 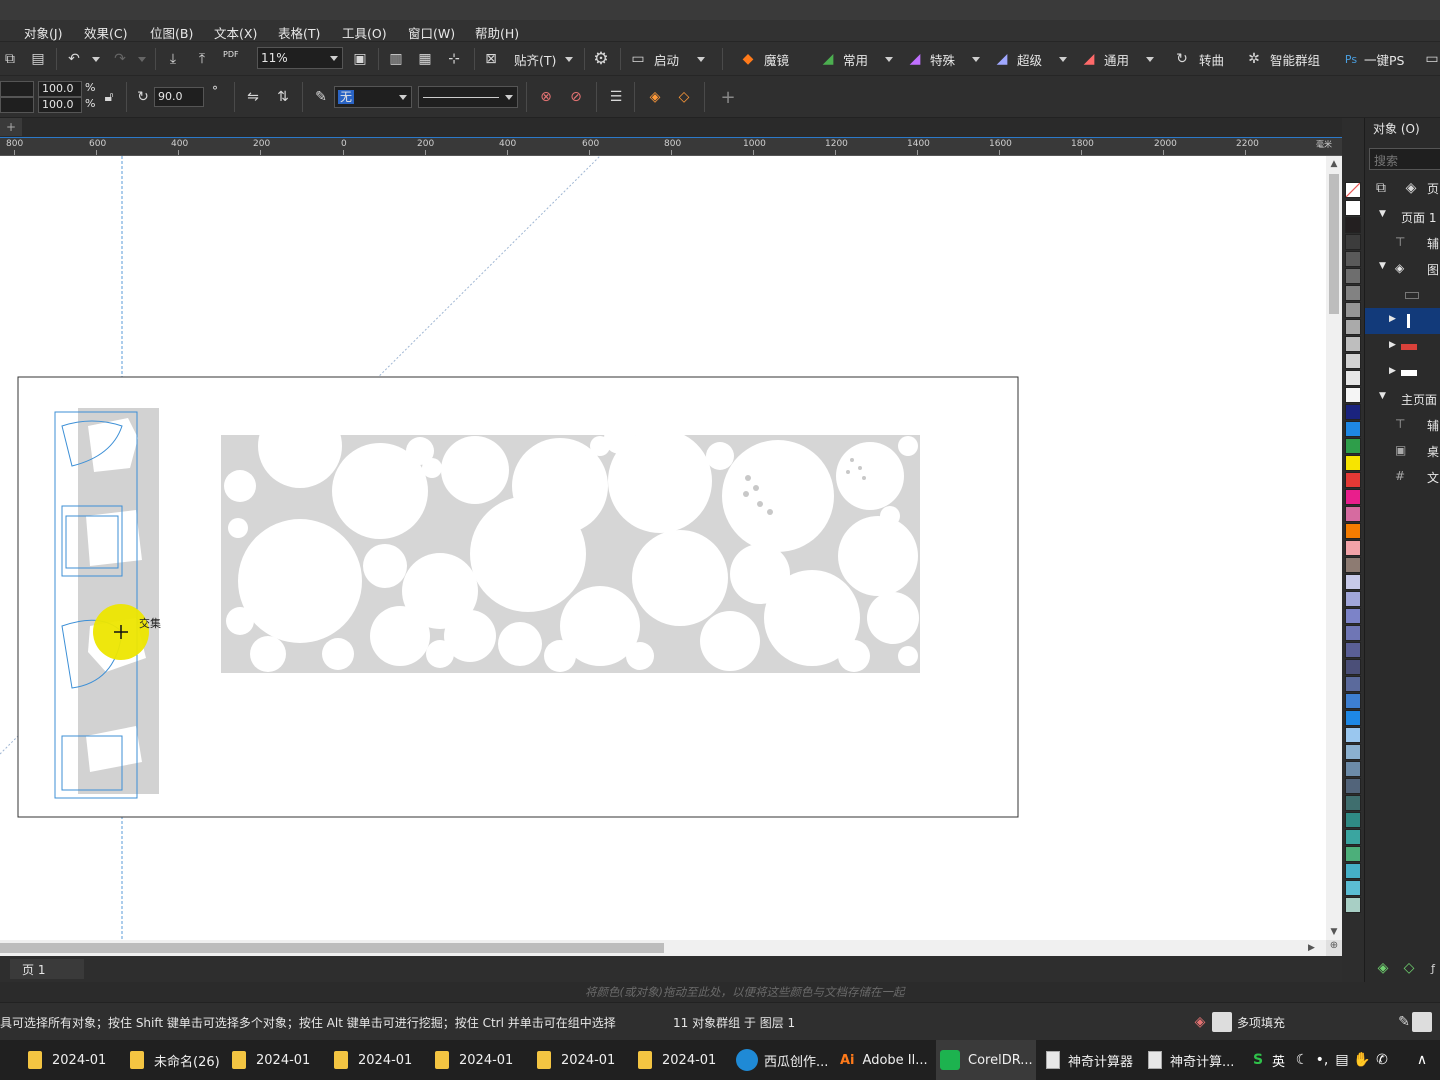 What do you see at coordinates (720, 992) in the screenshot?
I see `document-palette-hint: 将颜色(或对象)拖动至此处，以便将这些颜色与文档存储在一起` at bounding box center [720, 992].